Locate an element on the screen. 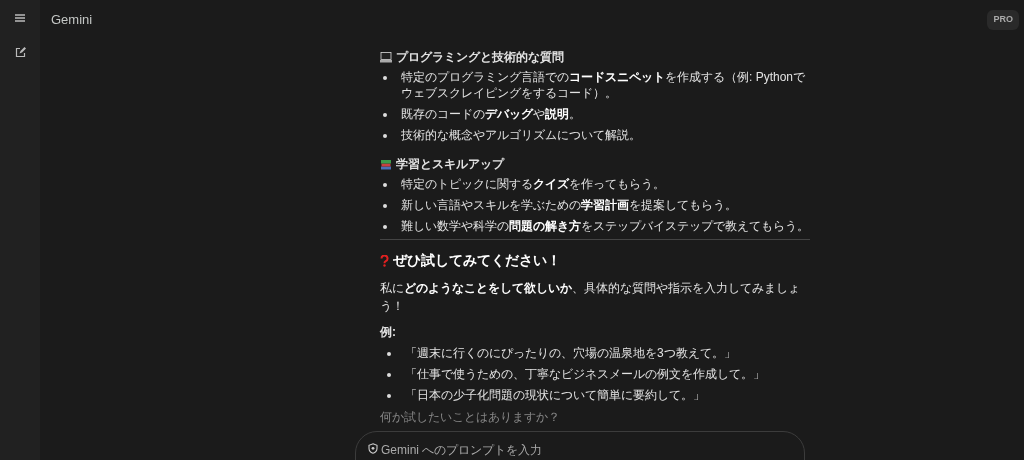 This screenshot has width=1024, height=460. list-item-text: 特定のトピックに関するクイズを作ってもらう。 is located at coordinates (533, 184).